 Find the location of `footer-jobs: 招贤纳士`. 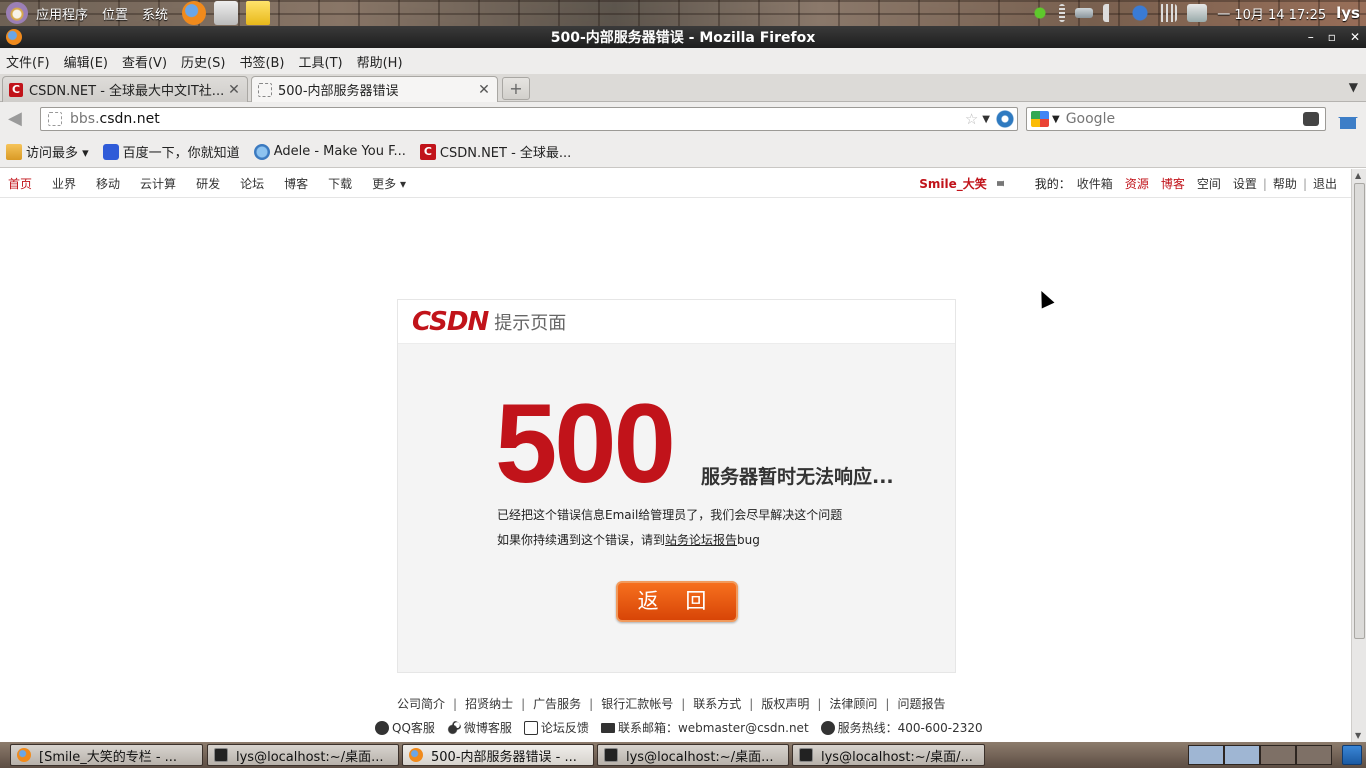

footer-jobs: 招贤纳士 is located at coordinates (489, 704).